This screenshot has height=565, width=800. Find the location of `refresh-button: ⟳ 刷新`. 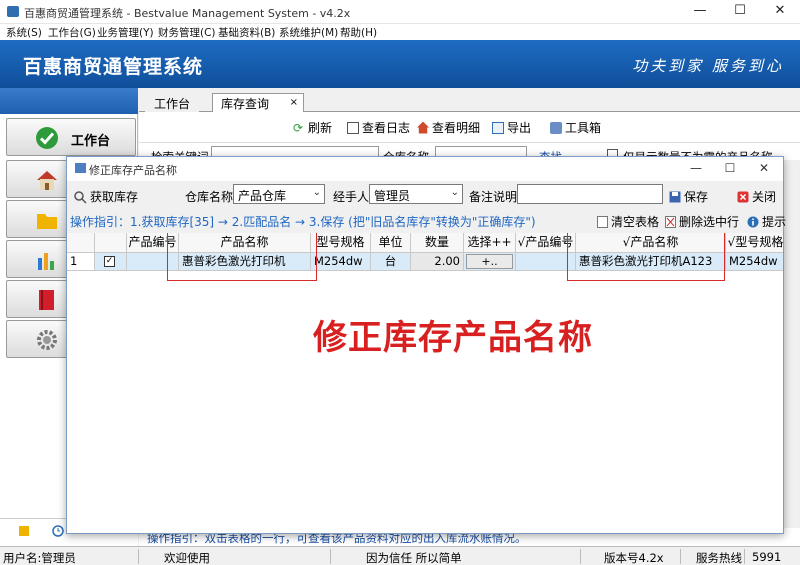

refresh-button: ⟳ 刷新 is located at coordinates (312, 127).